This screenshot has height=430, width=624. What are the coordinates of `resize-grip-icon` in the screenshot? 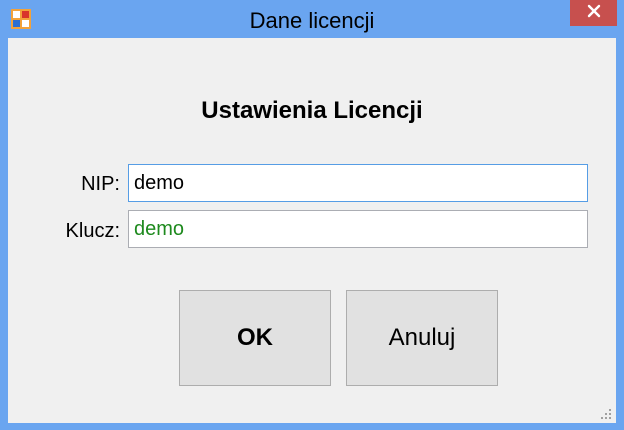 It's located at (606, 413).